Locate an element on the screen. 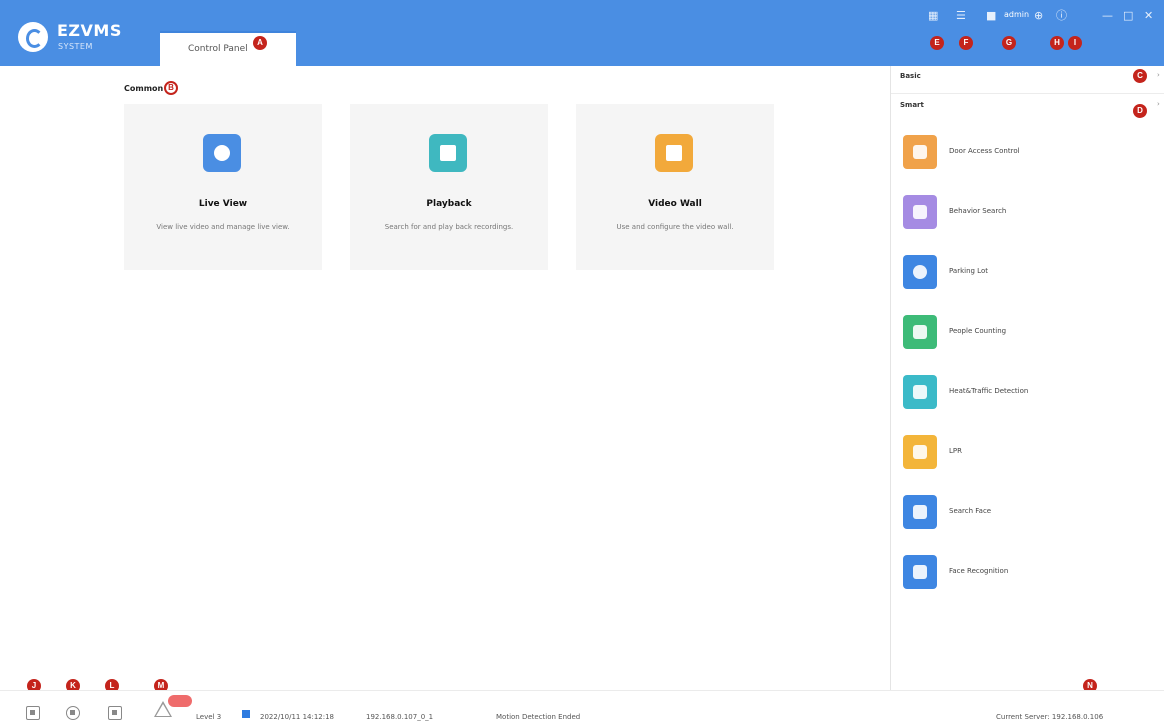  level-indicator is located at coordinates (246, 714).